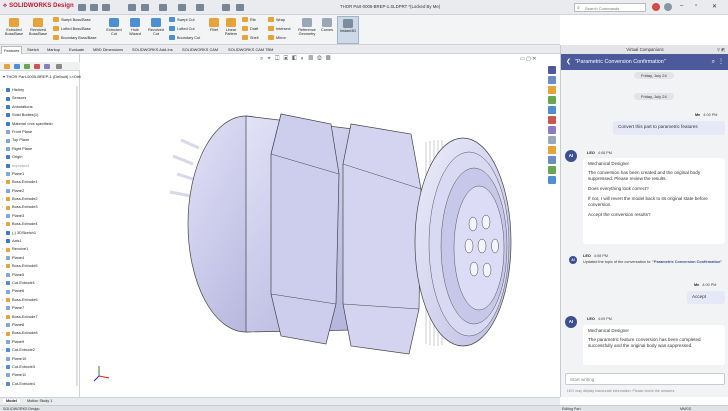  I want to click on tree-item: Plane1, so click(40, 174).